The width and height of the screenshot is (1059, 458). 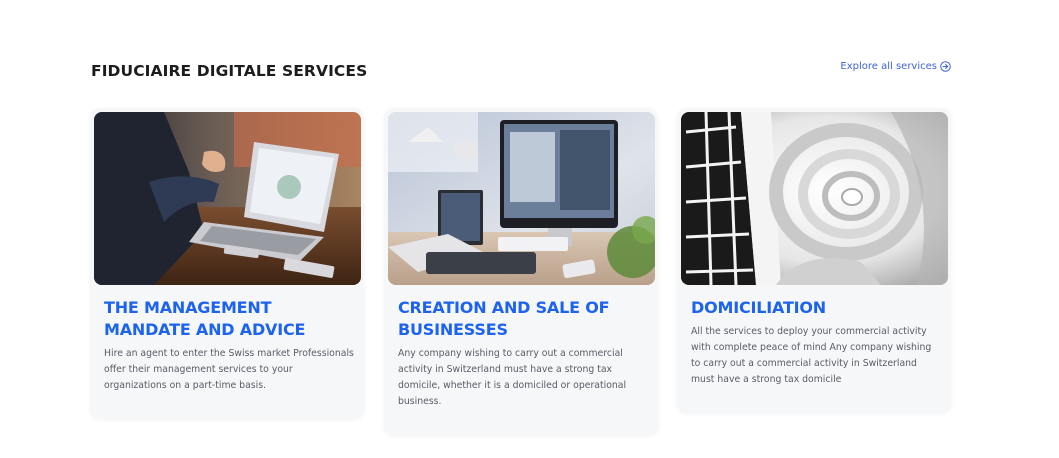 What do you see at coordinates (814, 198) in the screenshot?
I see `spiral-staircase-architecture-photo` at bounding box center [814, 198].